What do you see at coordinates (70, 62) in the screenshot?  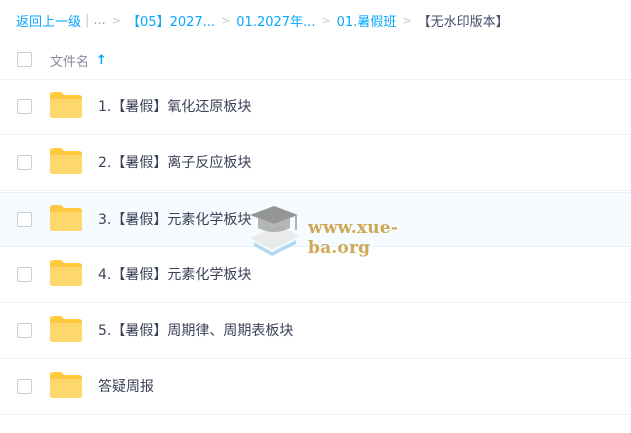 I see `column-filename-label: 文件名` at bounding box center [70, 62].